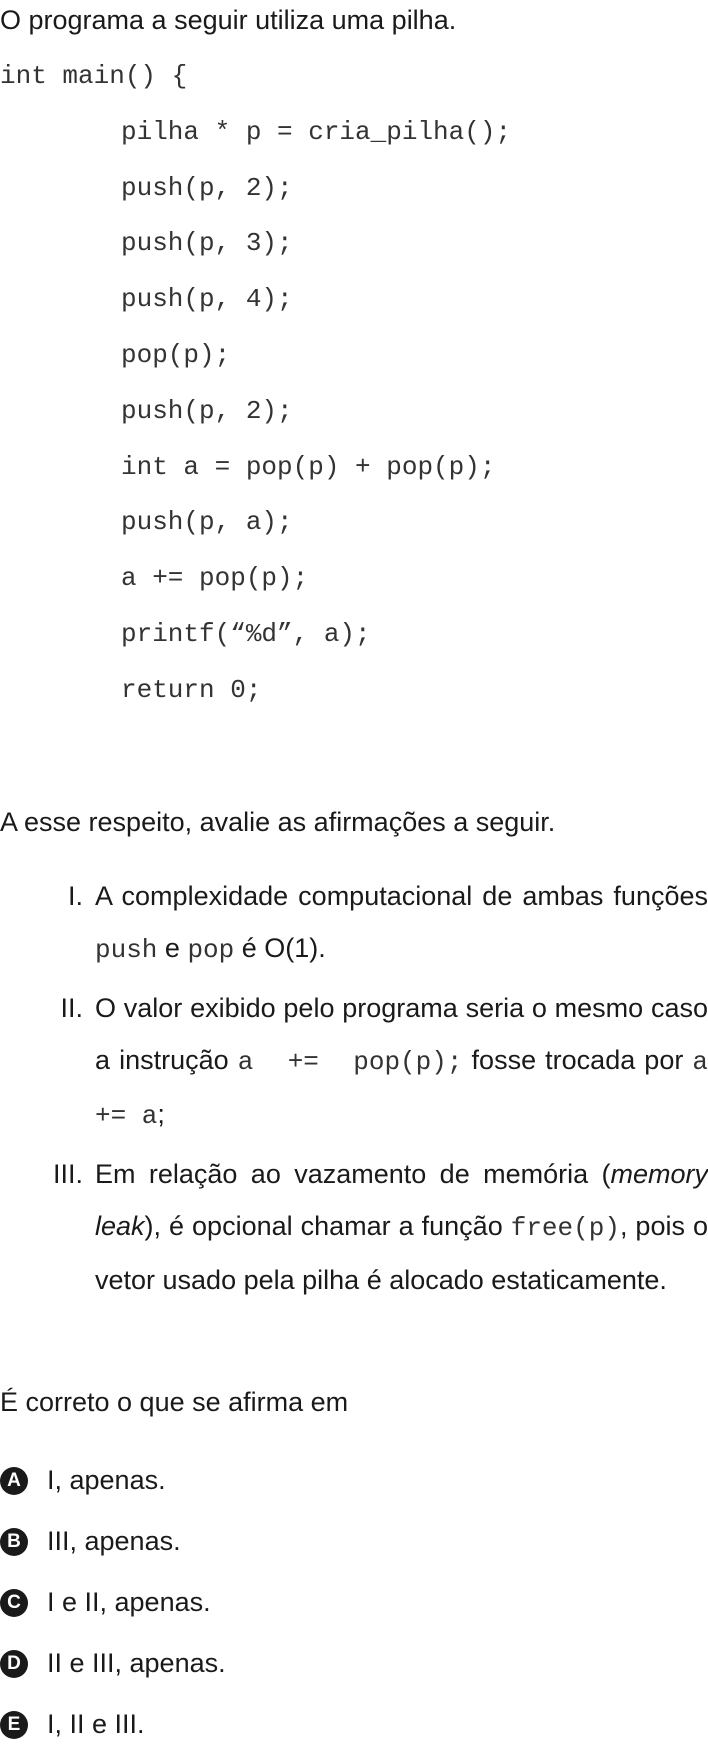 The height and width of the screenshot is (1755, 708). Describe the element at coordinates (14, 1663) in the screenshot. I see `option-letter-badge: D` at that location.